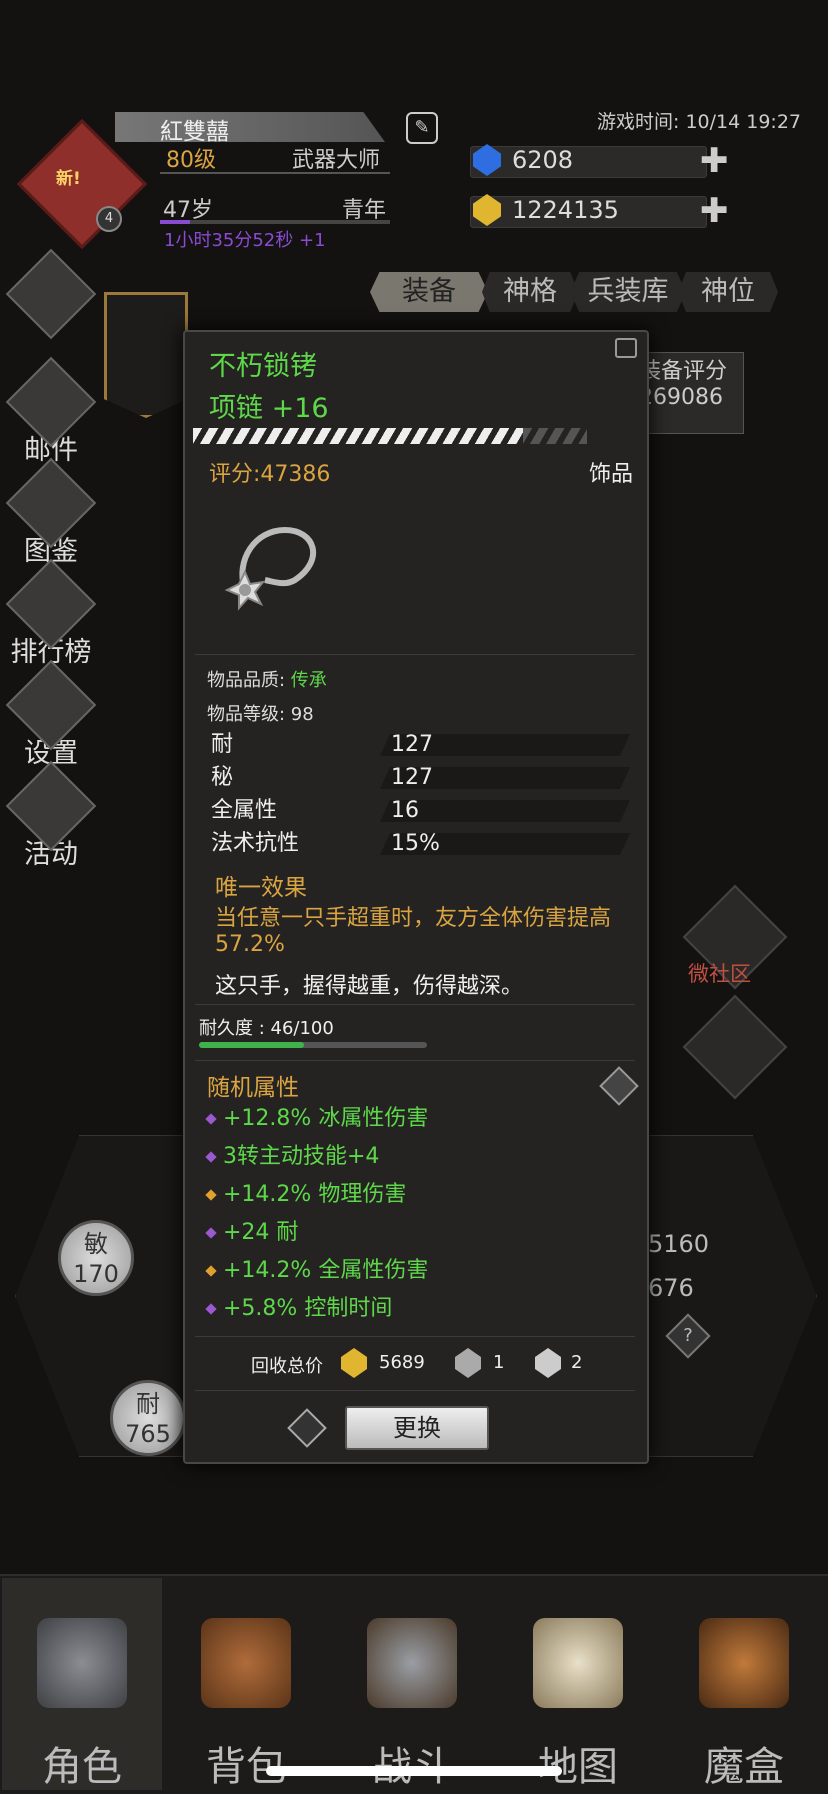  Describe the element at coordinates (68, 179) in the screenshot. I see `new-badge: 新!` at that location.